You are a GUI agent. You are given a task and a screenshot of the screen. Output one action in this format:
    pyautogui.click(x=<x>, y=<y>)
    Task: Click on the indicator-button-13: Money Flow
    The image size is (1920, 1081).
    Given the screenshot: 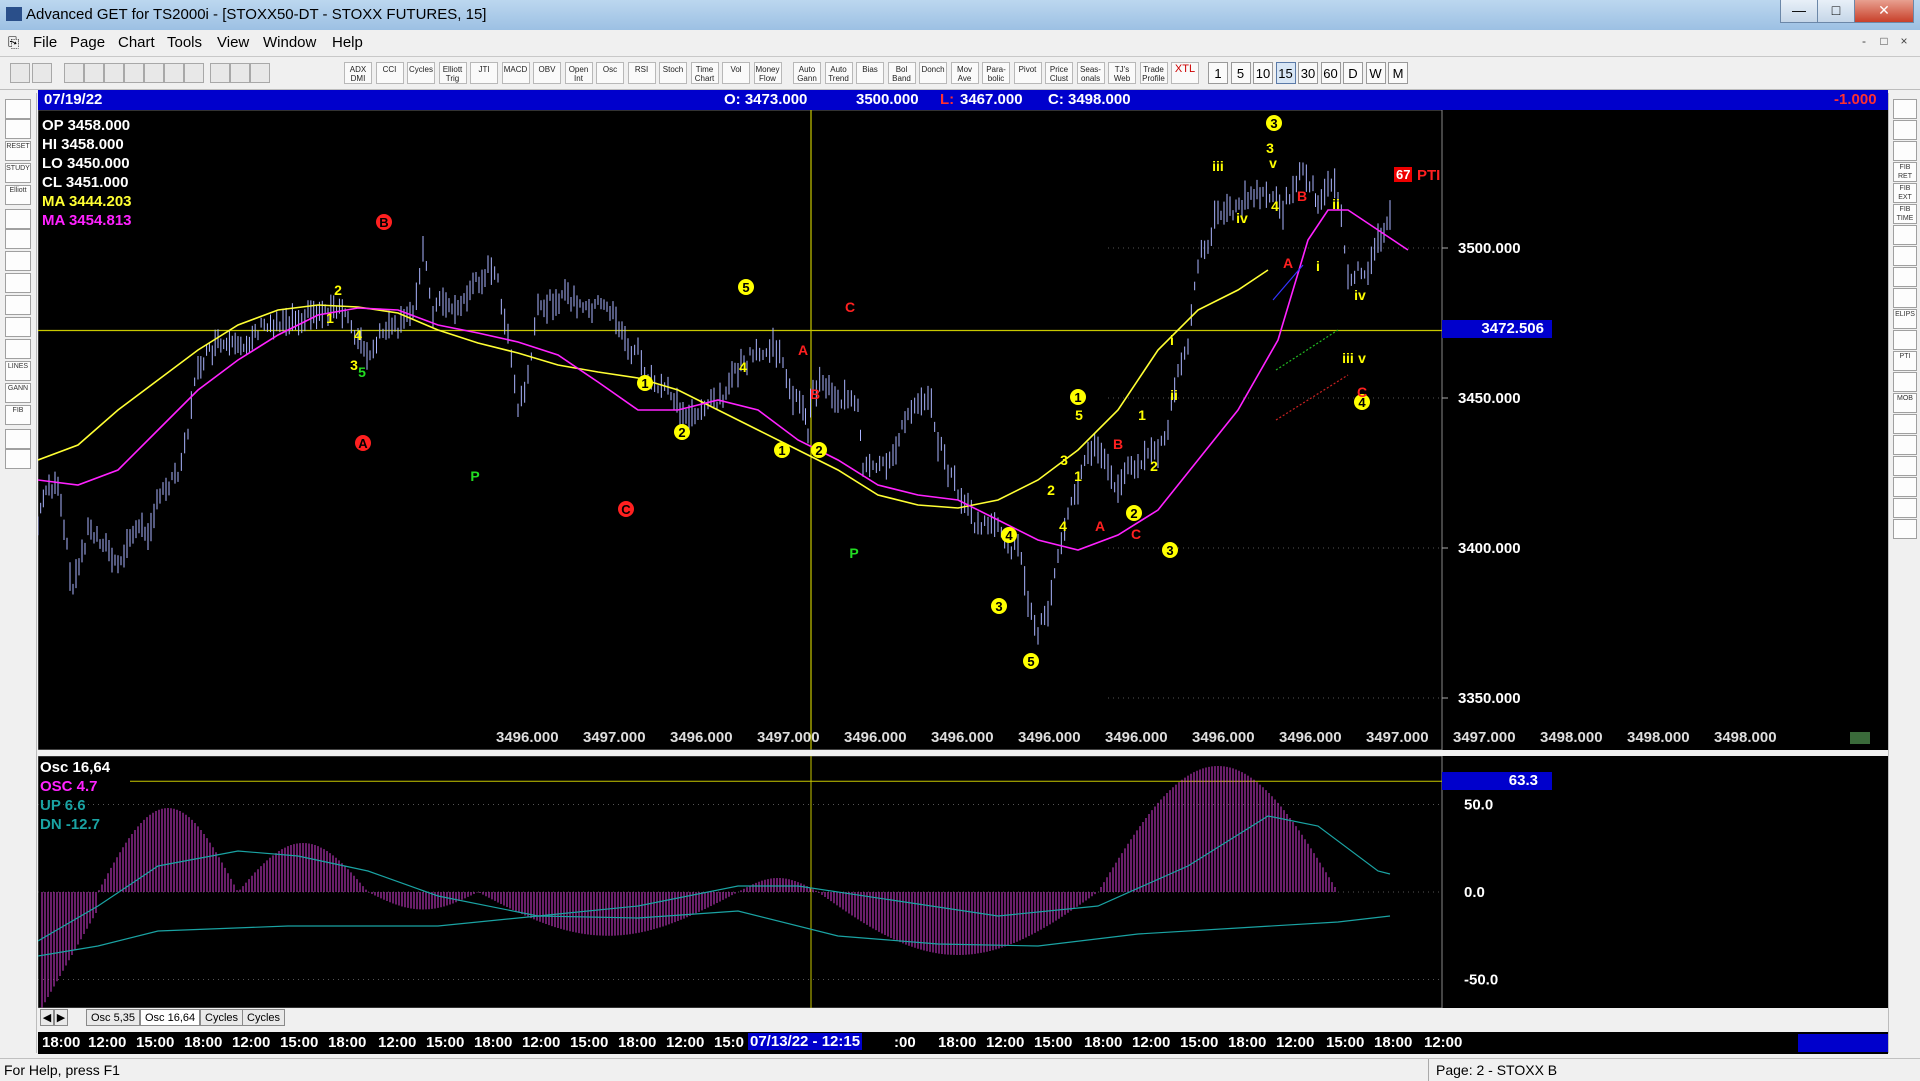 What is the action you would take?
    pyautogui.click(x=767, y=73)
    